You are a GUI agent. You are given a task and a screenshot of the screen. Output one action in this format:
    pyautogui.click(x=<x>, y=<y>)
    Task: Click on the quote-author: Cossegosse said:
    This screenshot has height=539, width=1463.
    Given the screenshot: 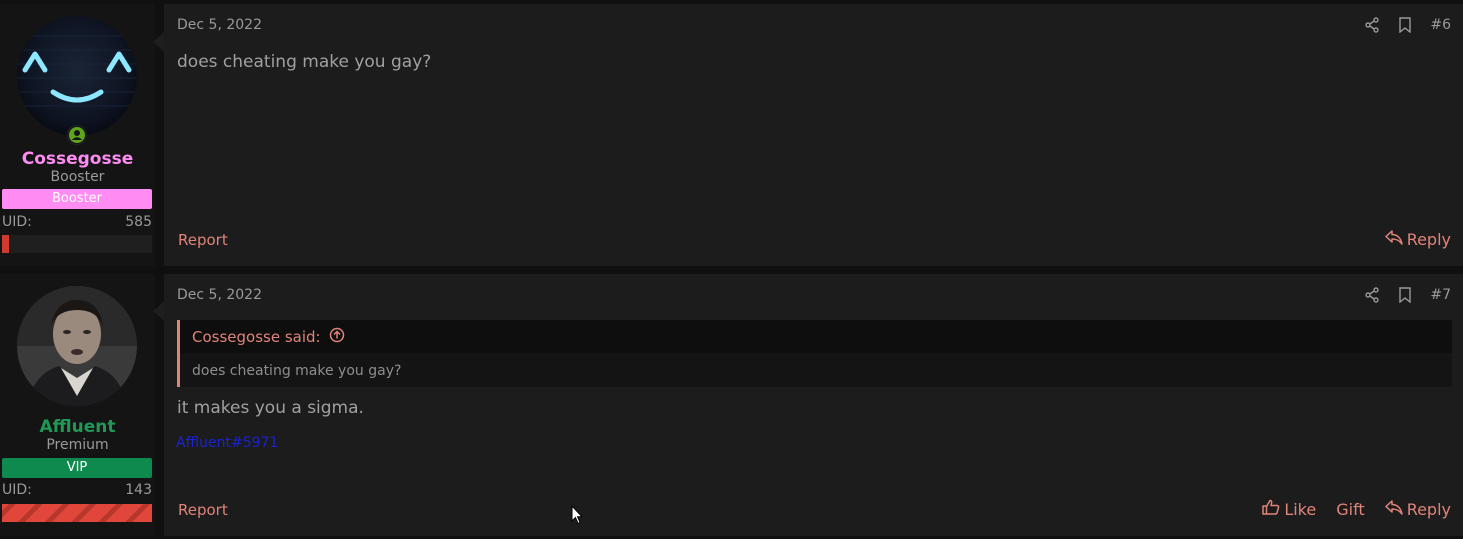 What is the action you would take?
    pyautogui.click(x=256, y=337)
    